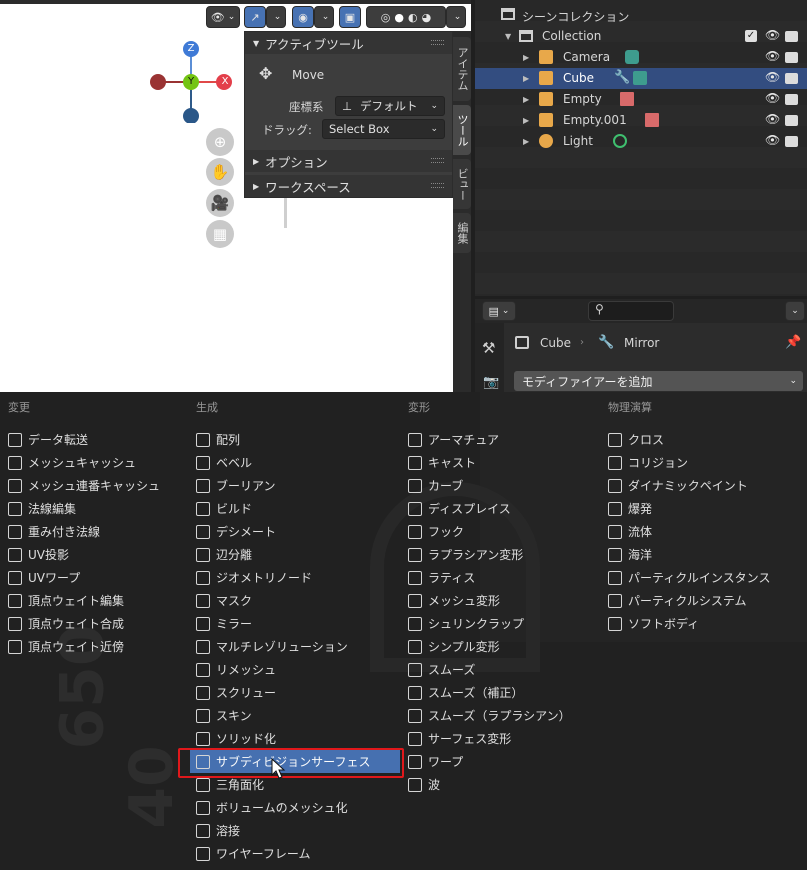 The height and width of the screenshot is (870, 807). What do you see at coordinates (641, 78) in the screenshot?
I see `outliner-row-cube: ▶ Cube 🔧 👁` at bounding box center [641, 78].